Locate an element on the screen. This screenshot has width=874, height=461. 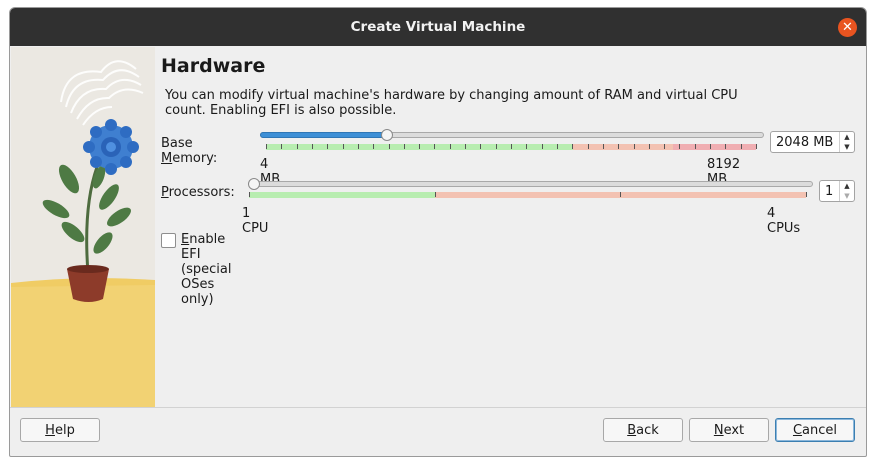
next-button: Next is located at coordinates (729, 430).